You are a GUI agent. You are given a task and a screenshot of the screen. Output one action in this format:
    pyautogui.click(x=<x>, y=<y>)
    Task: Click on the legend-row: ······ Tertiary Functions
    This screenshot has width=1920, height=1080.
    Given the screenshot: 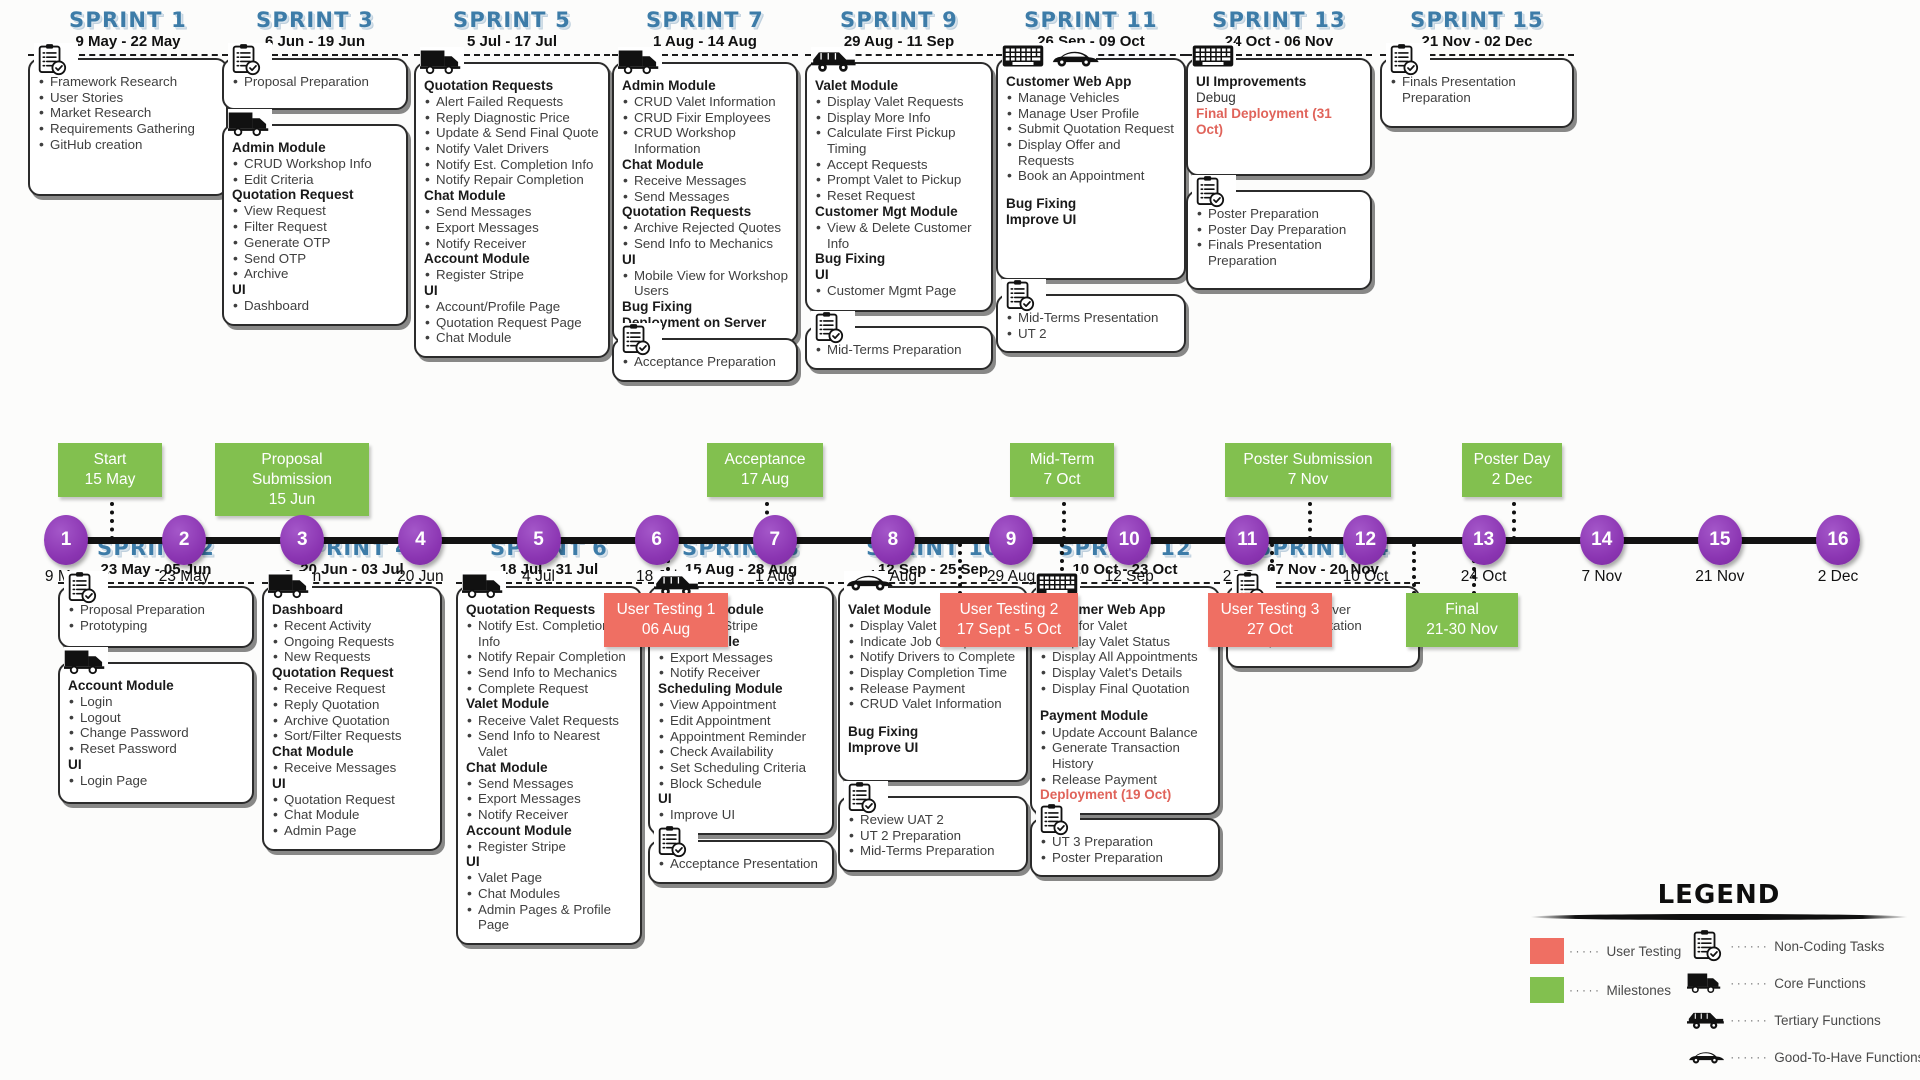 What is the action you would take?
    pyautogui.click(x=1803, y=1020)
    